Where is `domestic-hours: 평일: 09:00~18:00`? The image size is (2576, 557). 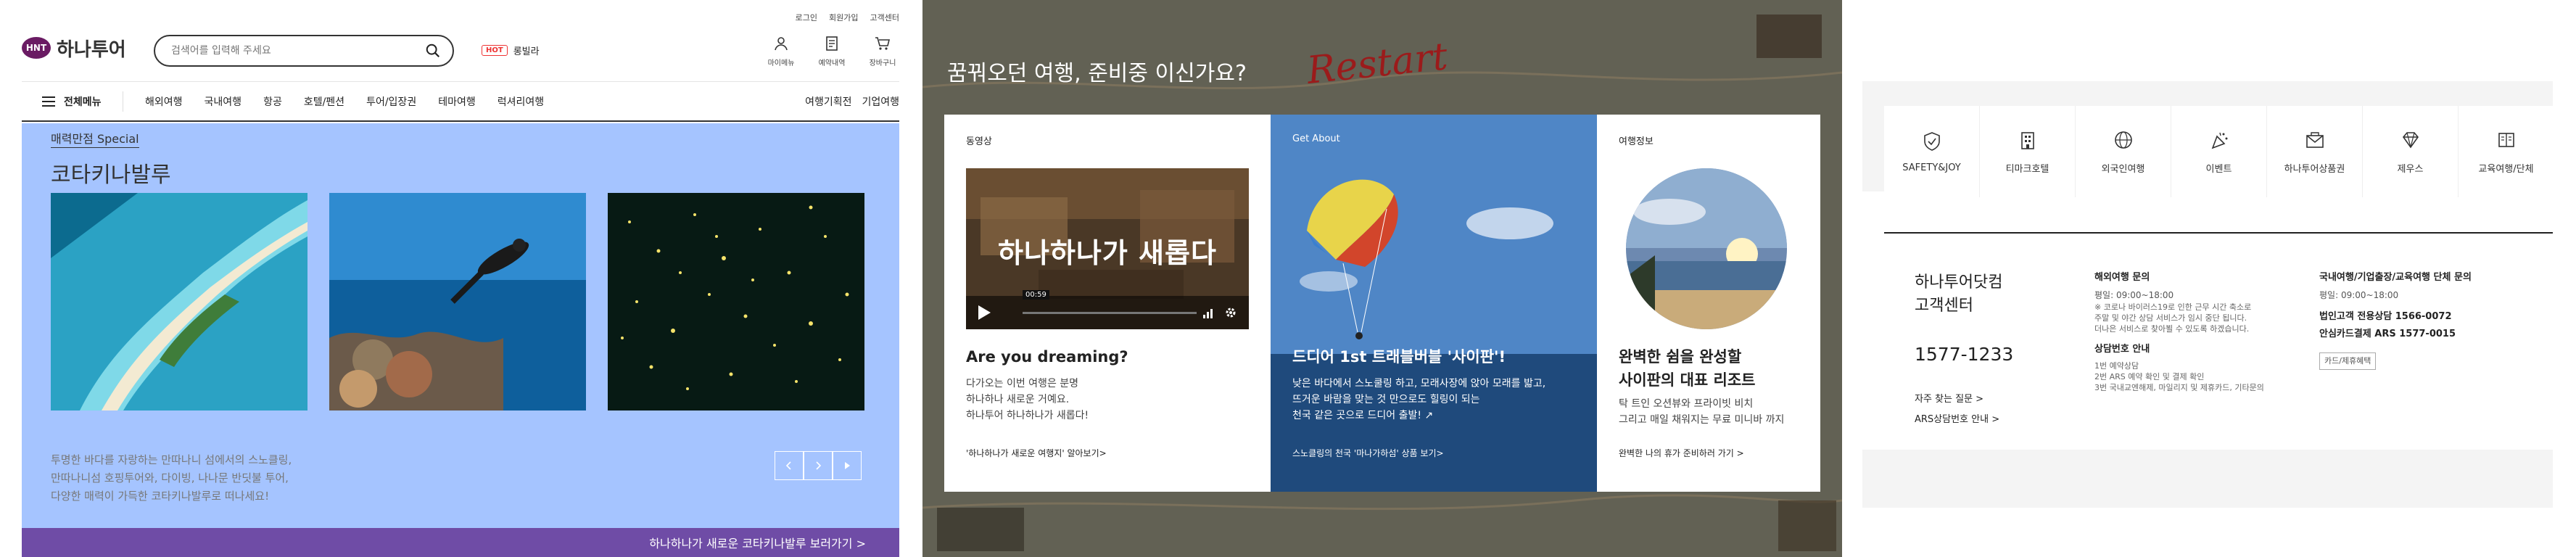 domestic-hours: 평일: 09:00~18:00 is located at coordinates (2359, 295).